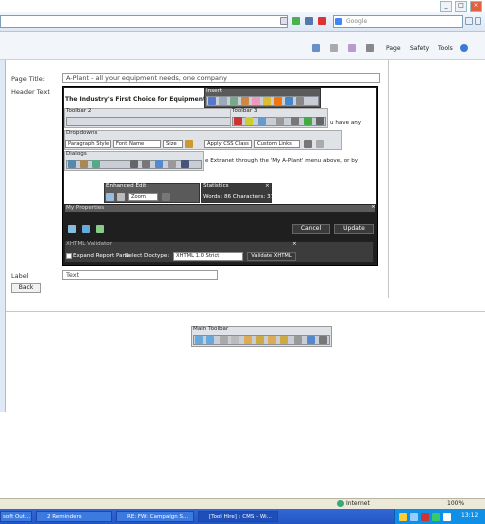 The width and height of the screenshot is (485, 524). What do you see at coordinates (134, 164) in the screenshot?
I see `table-wizard-icon` at bounding box center [134, 164].